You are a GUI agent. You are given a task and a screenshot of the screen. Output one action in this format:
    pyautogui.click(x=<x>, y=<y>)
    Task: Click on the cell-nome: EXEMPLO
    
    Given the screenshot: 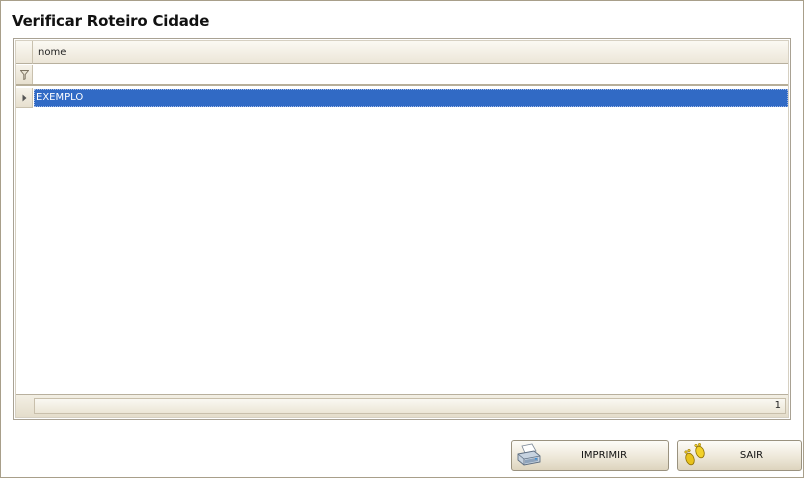 What is the action you would take?
    pyautogui.click(x=411, y=98)
    